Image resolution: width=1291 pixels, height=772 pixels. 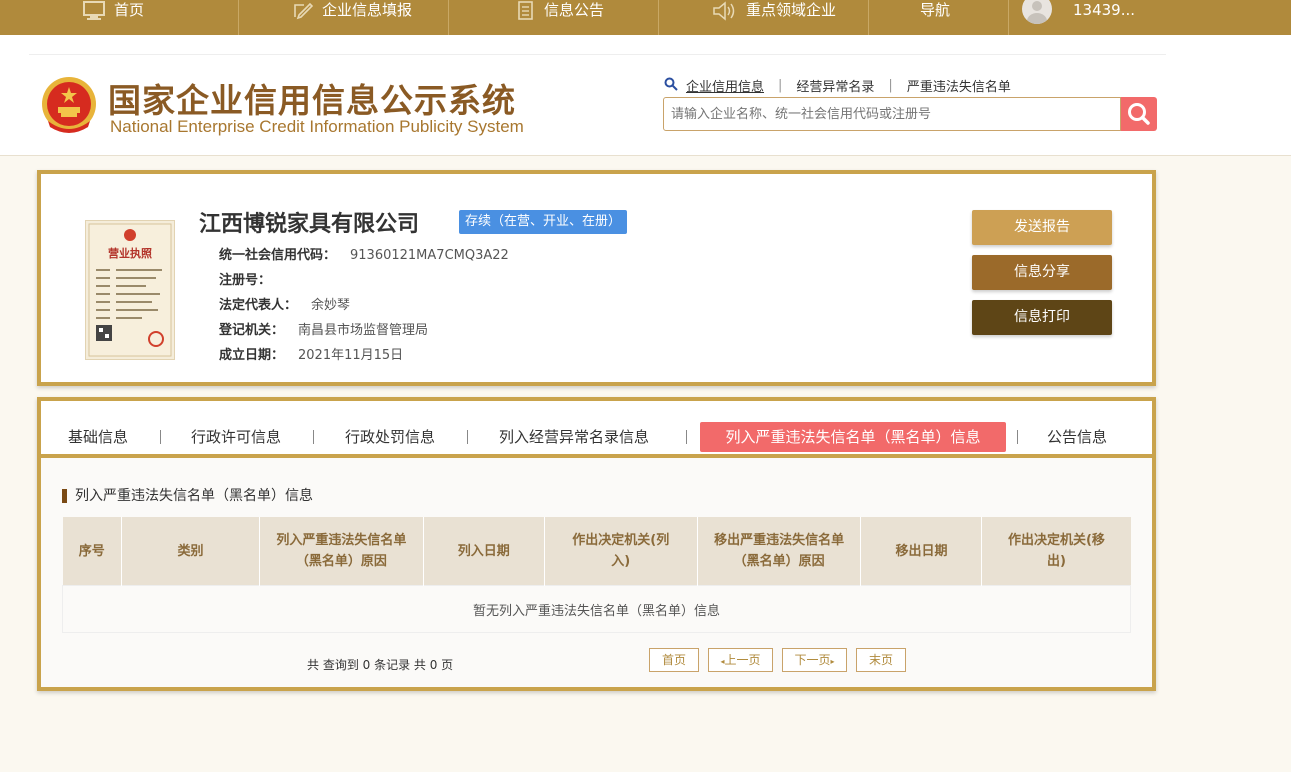 What do you see at coordinates (853, 437) in the screenshot?
I see `tab-blacklist: 列入严重违法失信名单（黑名单）信息` at bounding box center [853, 437].